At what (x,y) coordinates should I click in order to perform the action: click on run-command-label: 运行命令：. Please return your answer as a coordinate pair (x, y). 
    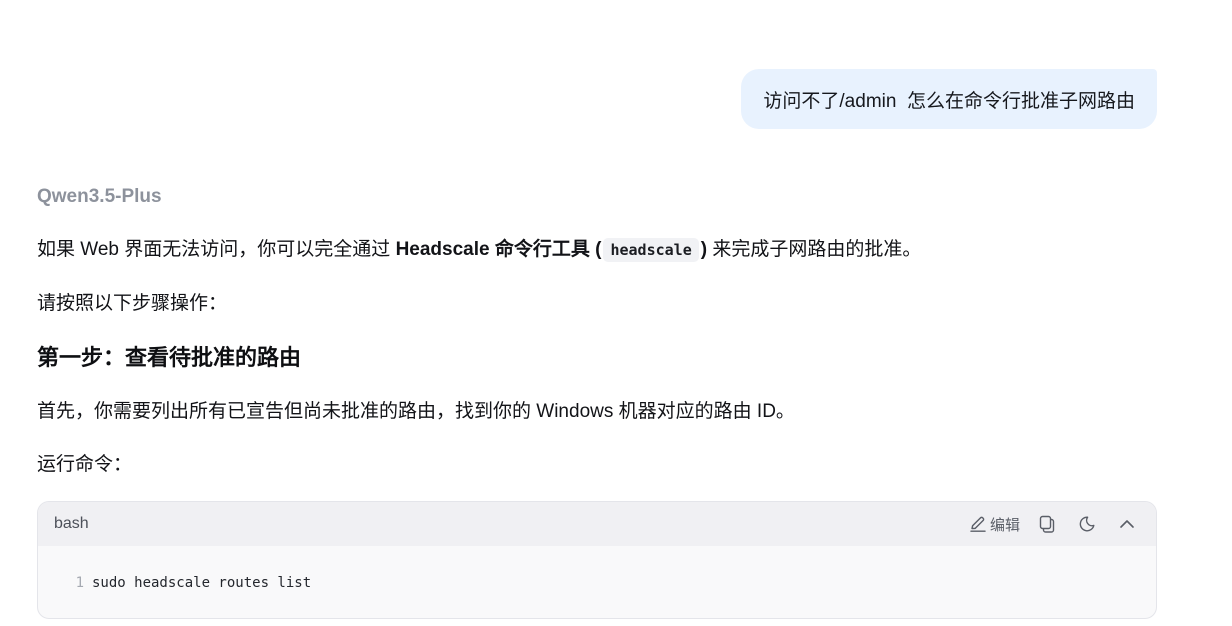
    Looking at the image, I should click on (85, 464).